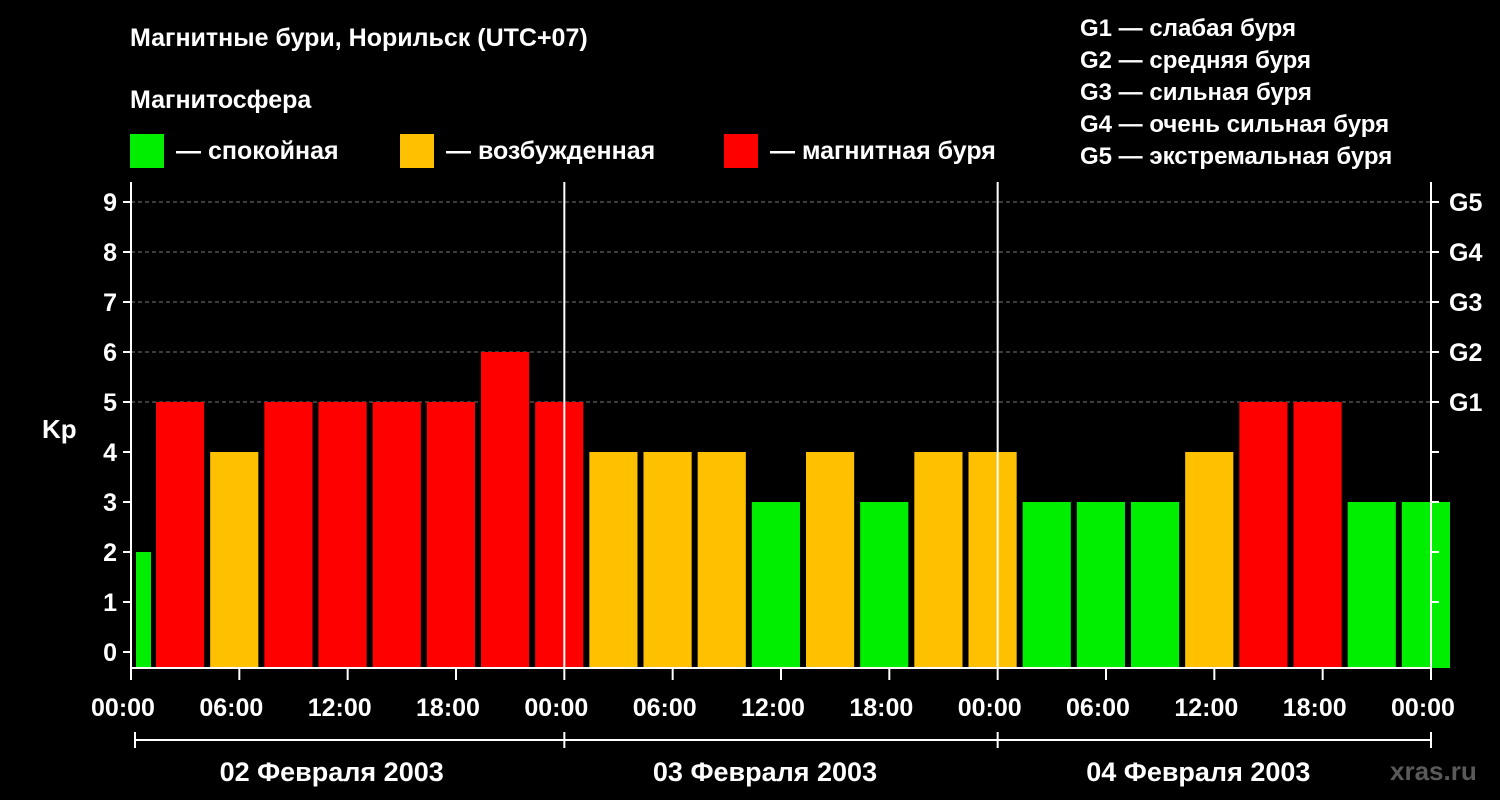 The image size is (1500, 800). What do you see at coordinates (1465, 203) in the screenshot?
I see `g-level-label: G5` at bounding box center [1465, 203].